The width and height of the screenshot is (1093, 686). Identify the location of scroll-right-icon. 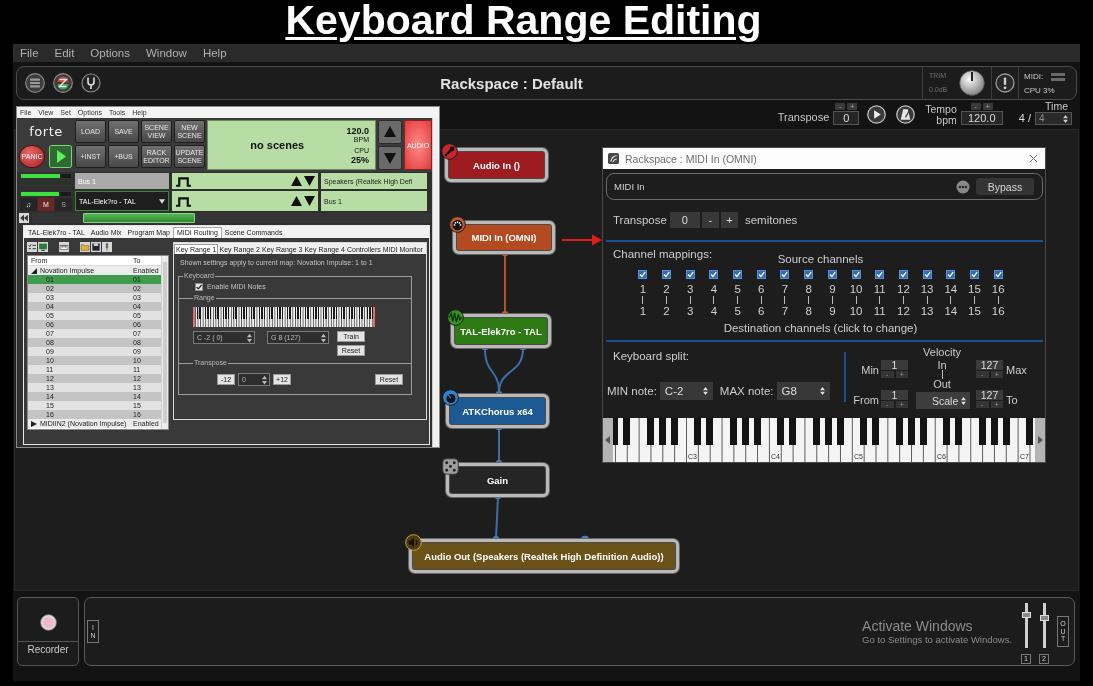
(1040, 440).